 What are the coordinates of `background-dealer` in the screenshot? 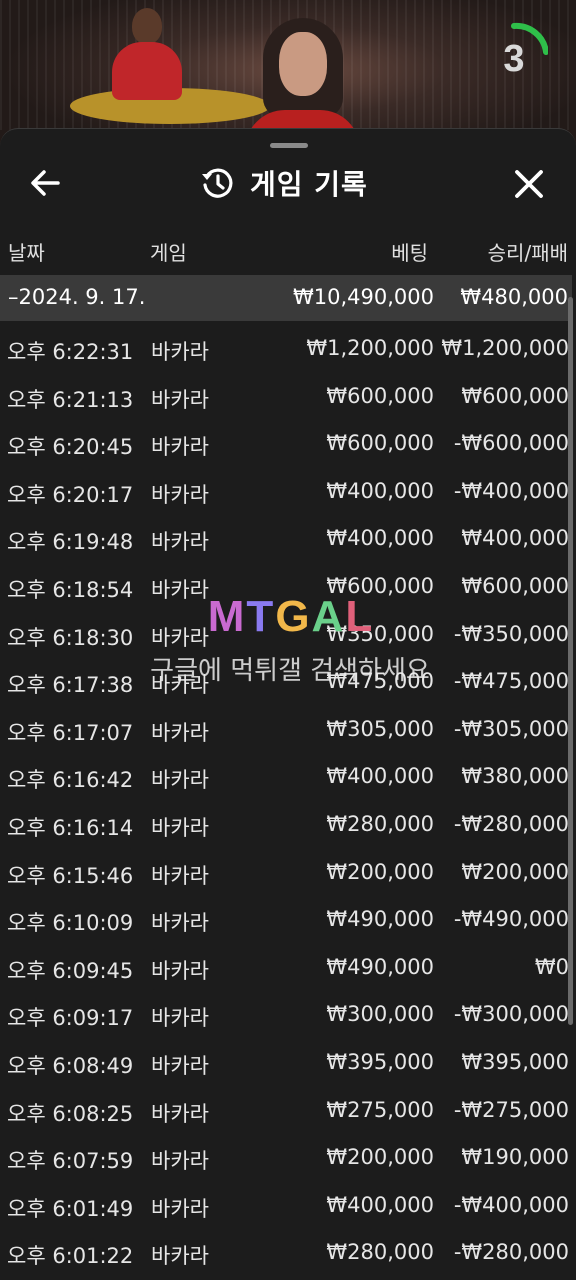 It's located at (147, 54).